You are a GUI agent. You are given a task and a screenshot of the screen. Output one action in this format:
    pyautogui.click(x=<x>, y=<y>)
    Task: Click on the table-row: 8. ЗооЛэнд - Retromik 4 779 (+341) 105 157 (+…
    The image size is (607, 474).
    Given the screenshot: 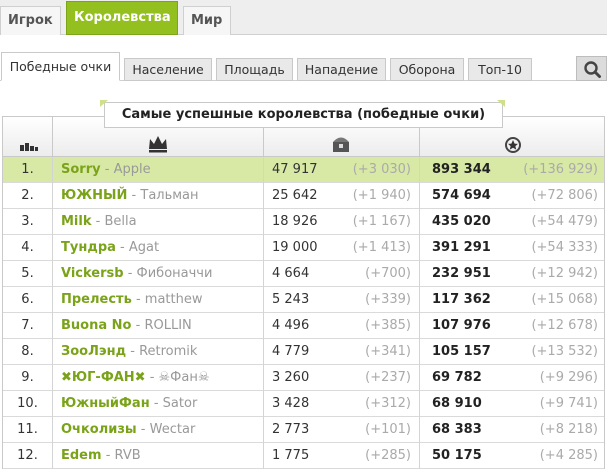 What is the action you would take?
    pyautogui.click(x=303, y=352)
    